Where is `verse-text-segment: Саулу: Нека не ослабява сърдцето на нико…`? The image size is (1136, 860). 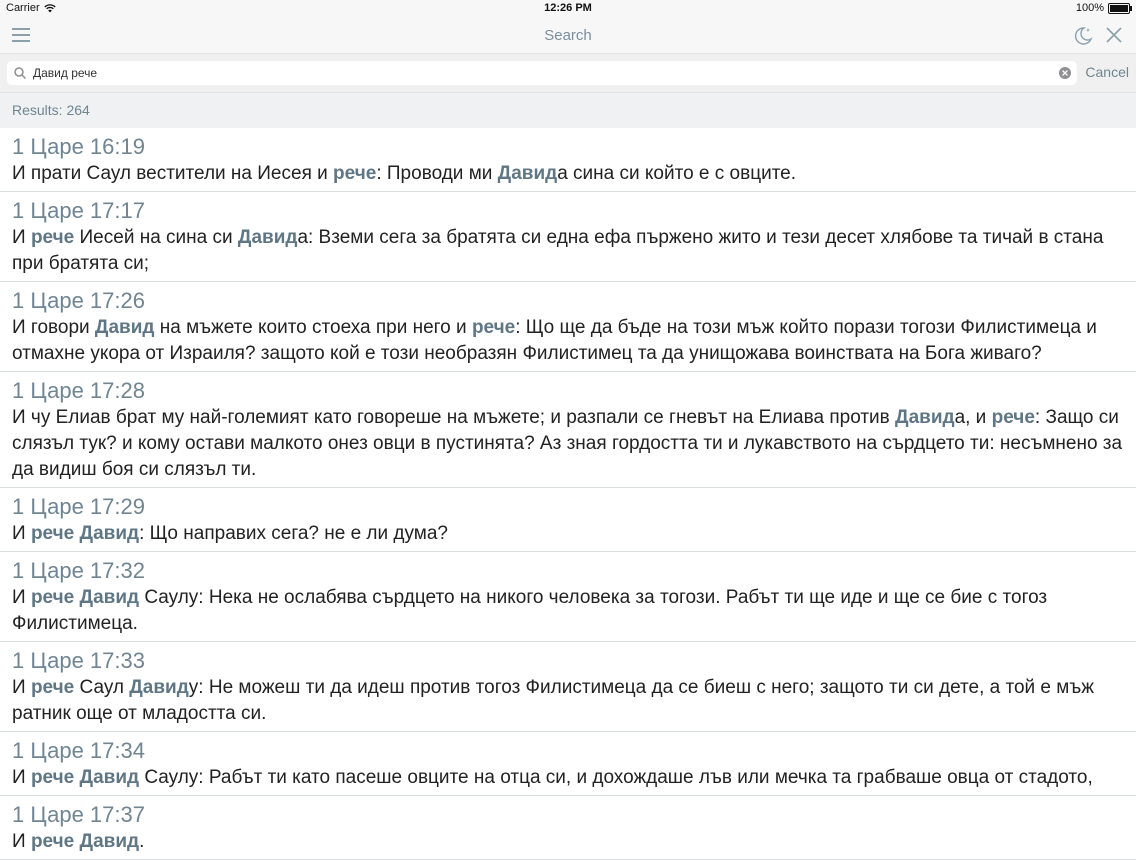
verse-text-segment: Саулу: Нека не ослабява сърдцето на нико… is located at coordinates (530, 610).